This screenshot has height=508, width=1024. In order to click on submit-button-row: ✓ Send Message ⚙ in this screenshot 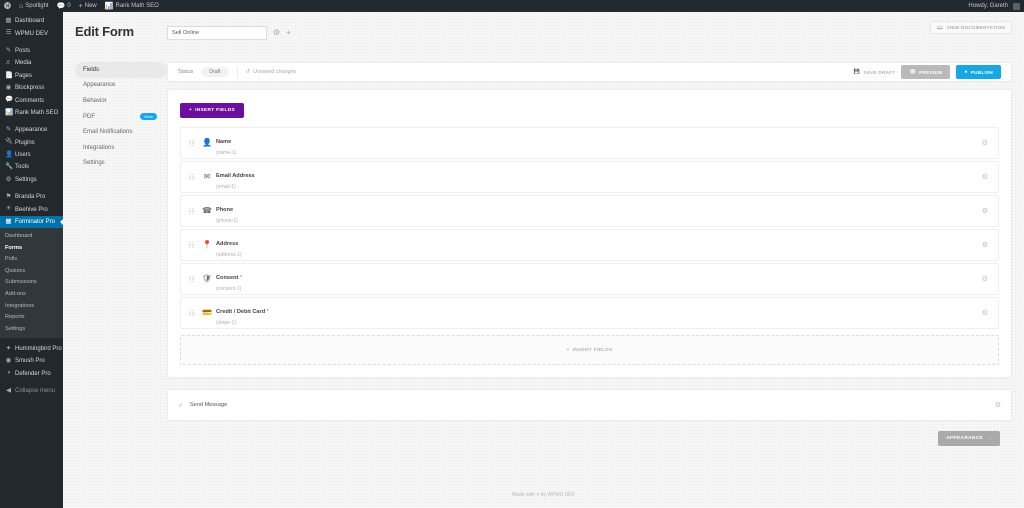, I will do `click(589, 405)`.